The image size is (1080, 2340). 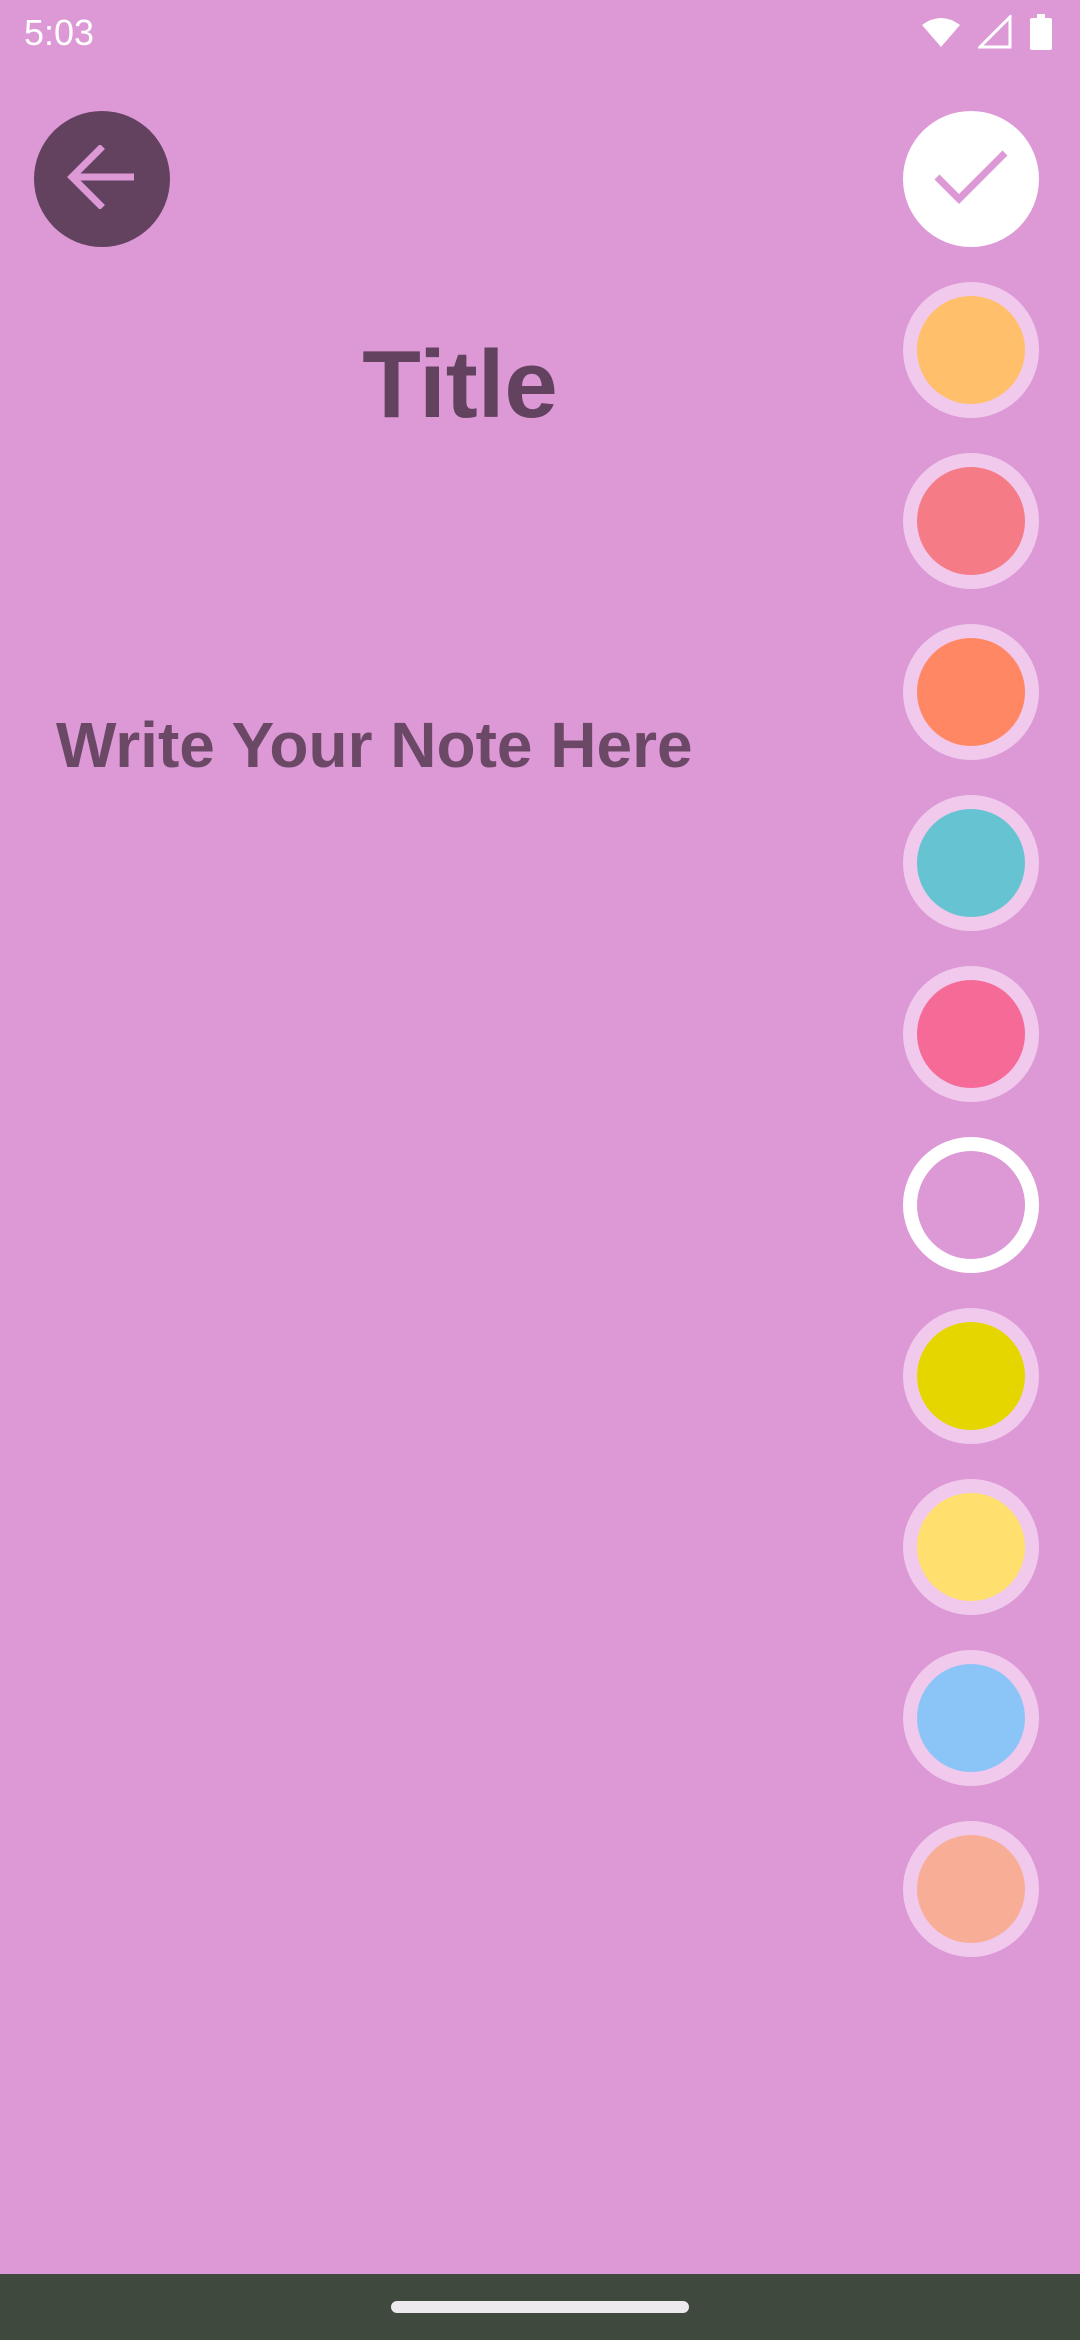 I want to click on wifi-icon, so click(x=941, y=34).